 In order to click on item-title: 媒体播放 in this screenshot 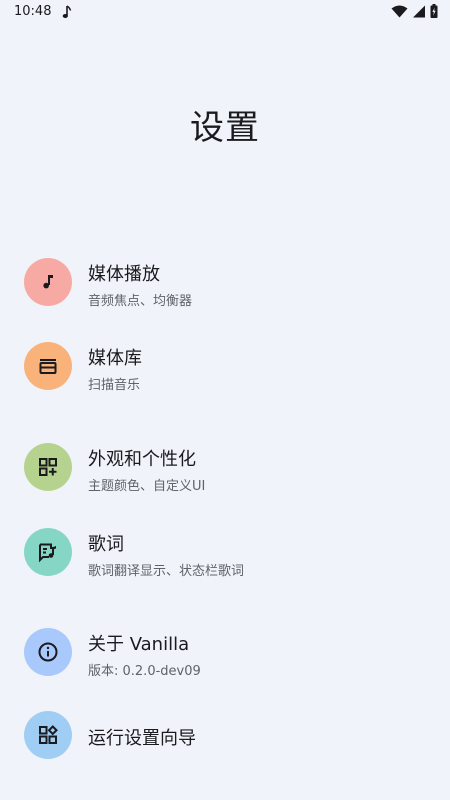, I will do `click(124, 274)`.